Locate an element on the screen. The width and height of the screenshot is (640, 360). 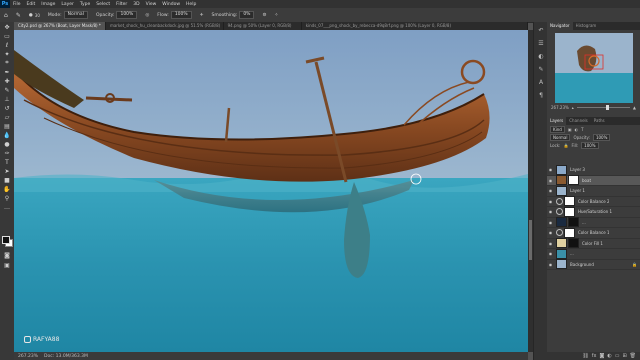
tab-94: 94.png @ 50% (Layer 0, RGB/8) is located at coordinates (263, 26).